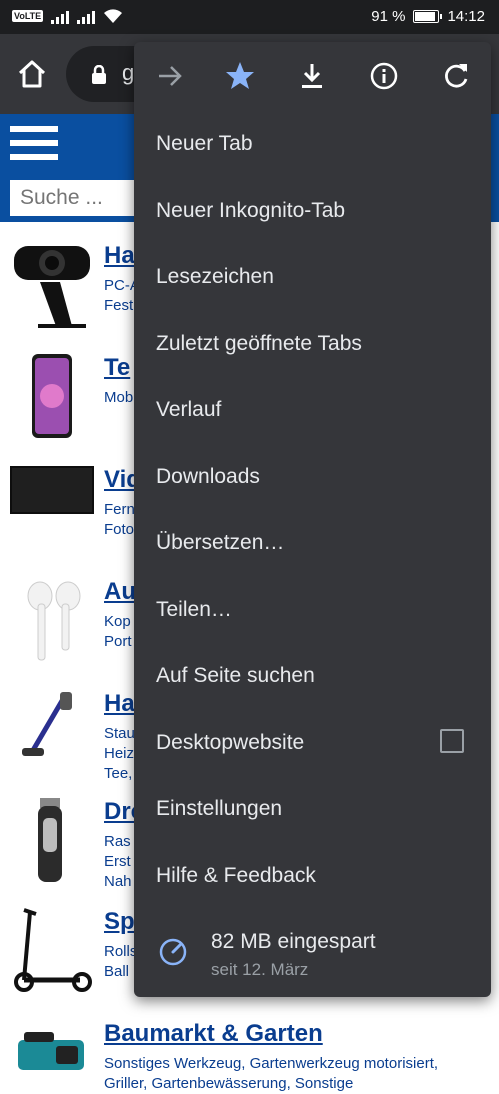 The image size is (499, 1094). I want to click on menu-item-desktop-site: Desktopwebsite, so click(230, 743).